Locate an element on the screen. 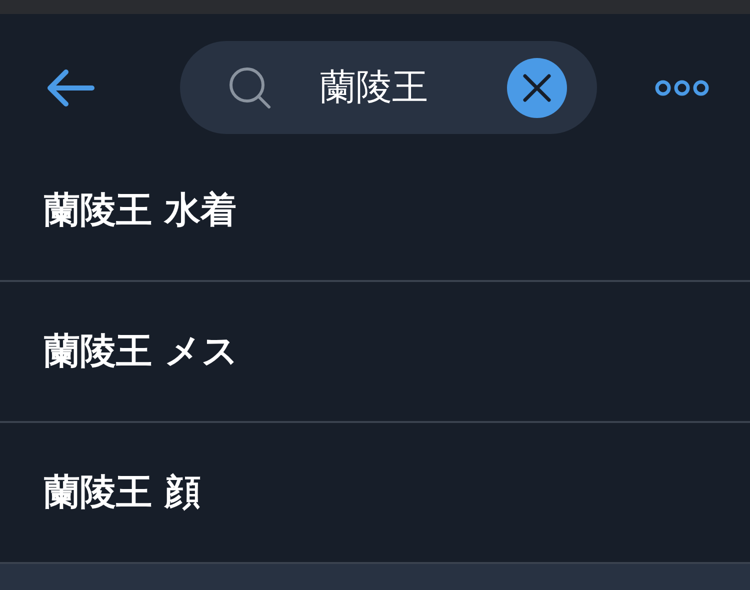 The height and width of the screenshot is (590, 750). search-icon is located at coordinates (250, 88).